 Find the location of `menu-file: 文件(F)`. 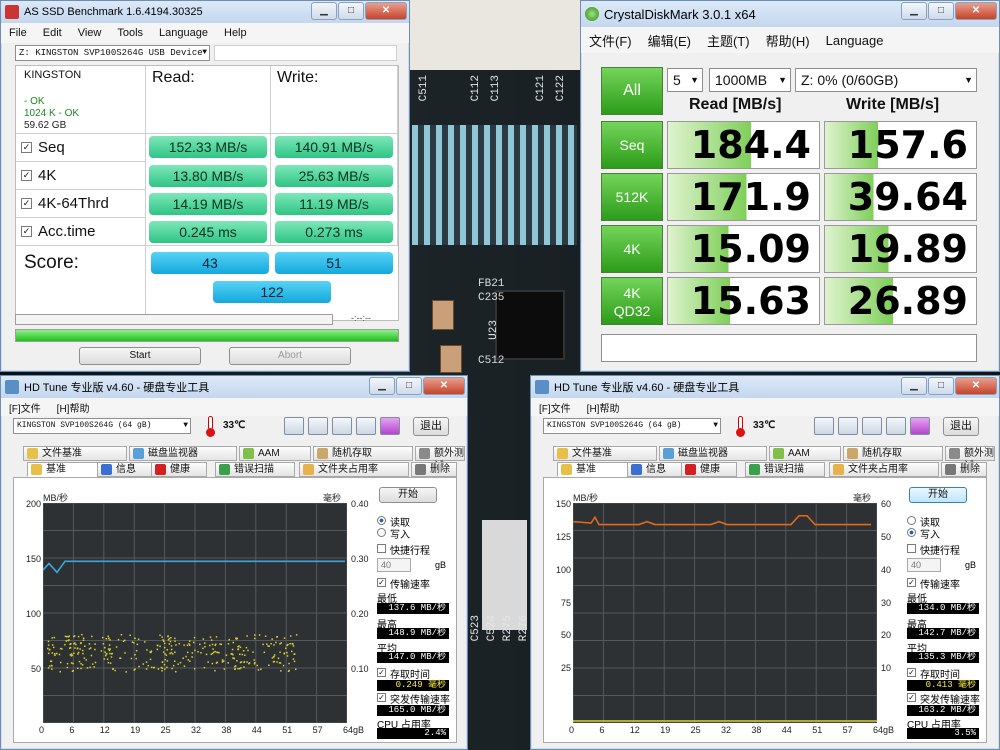

menu-file: 文件(F) is located at coordinates (610, 40).